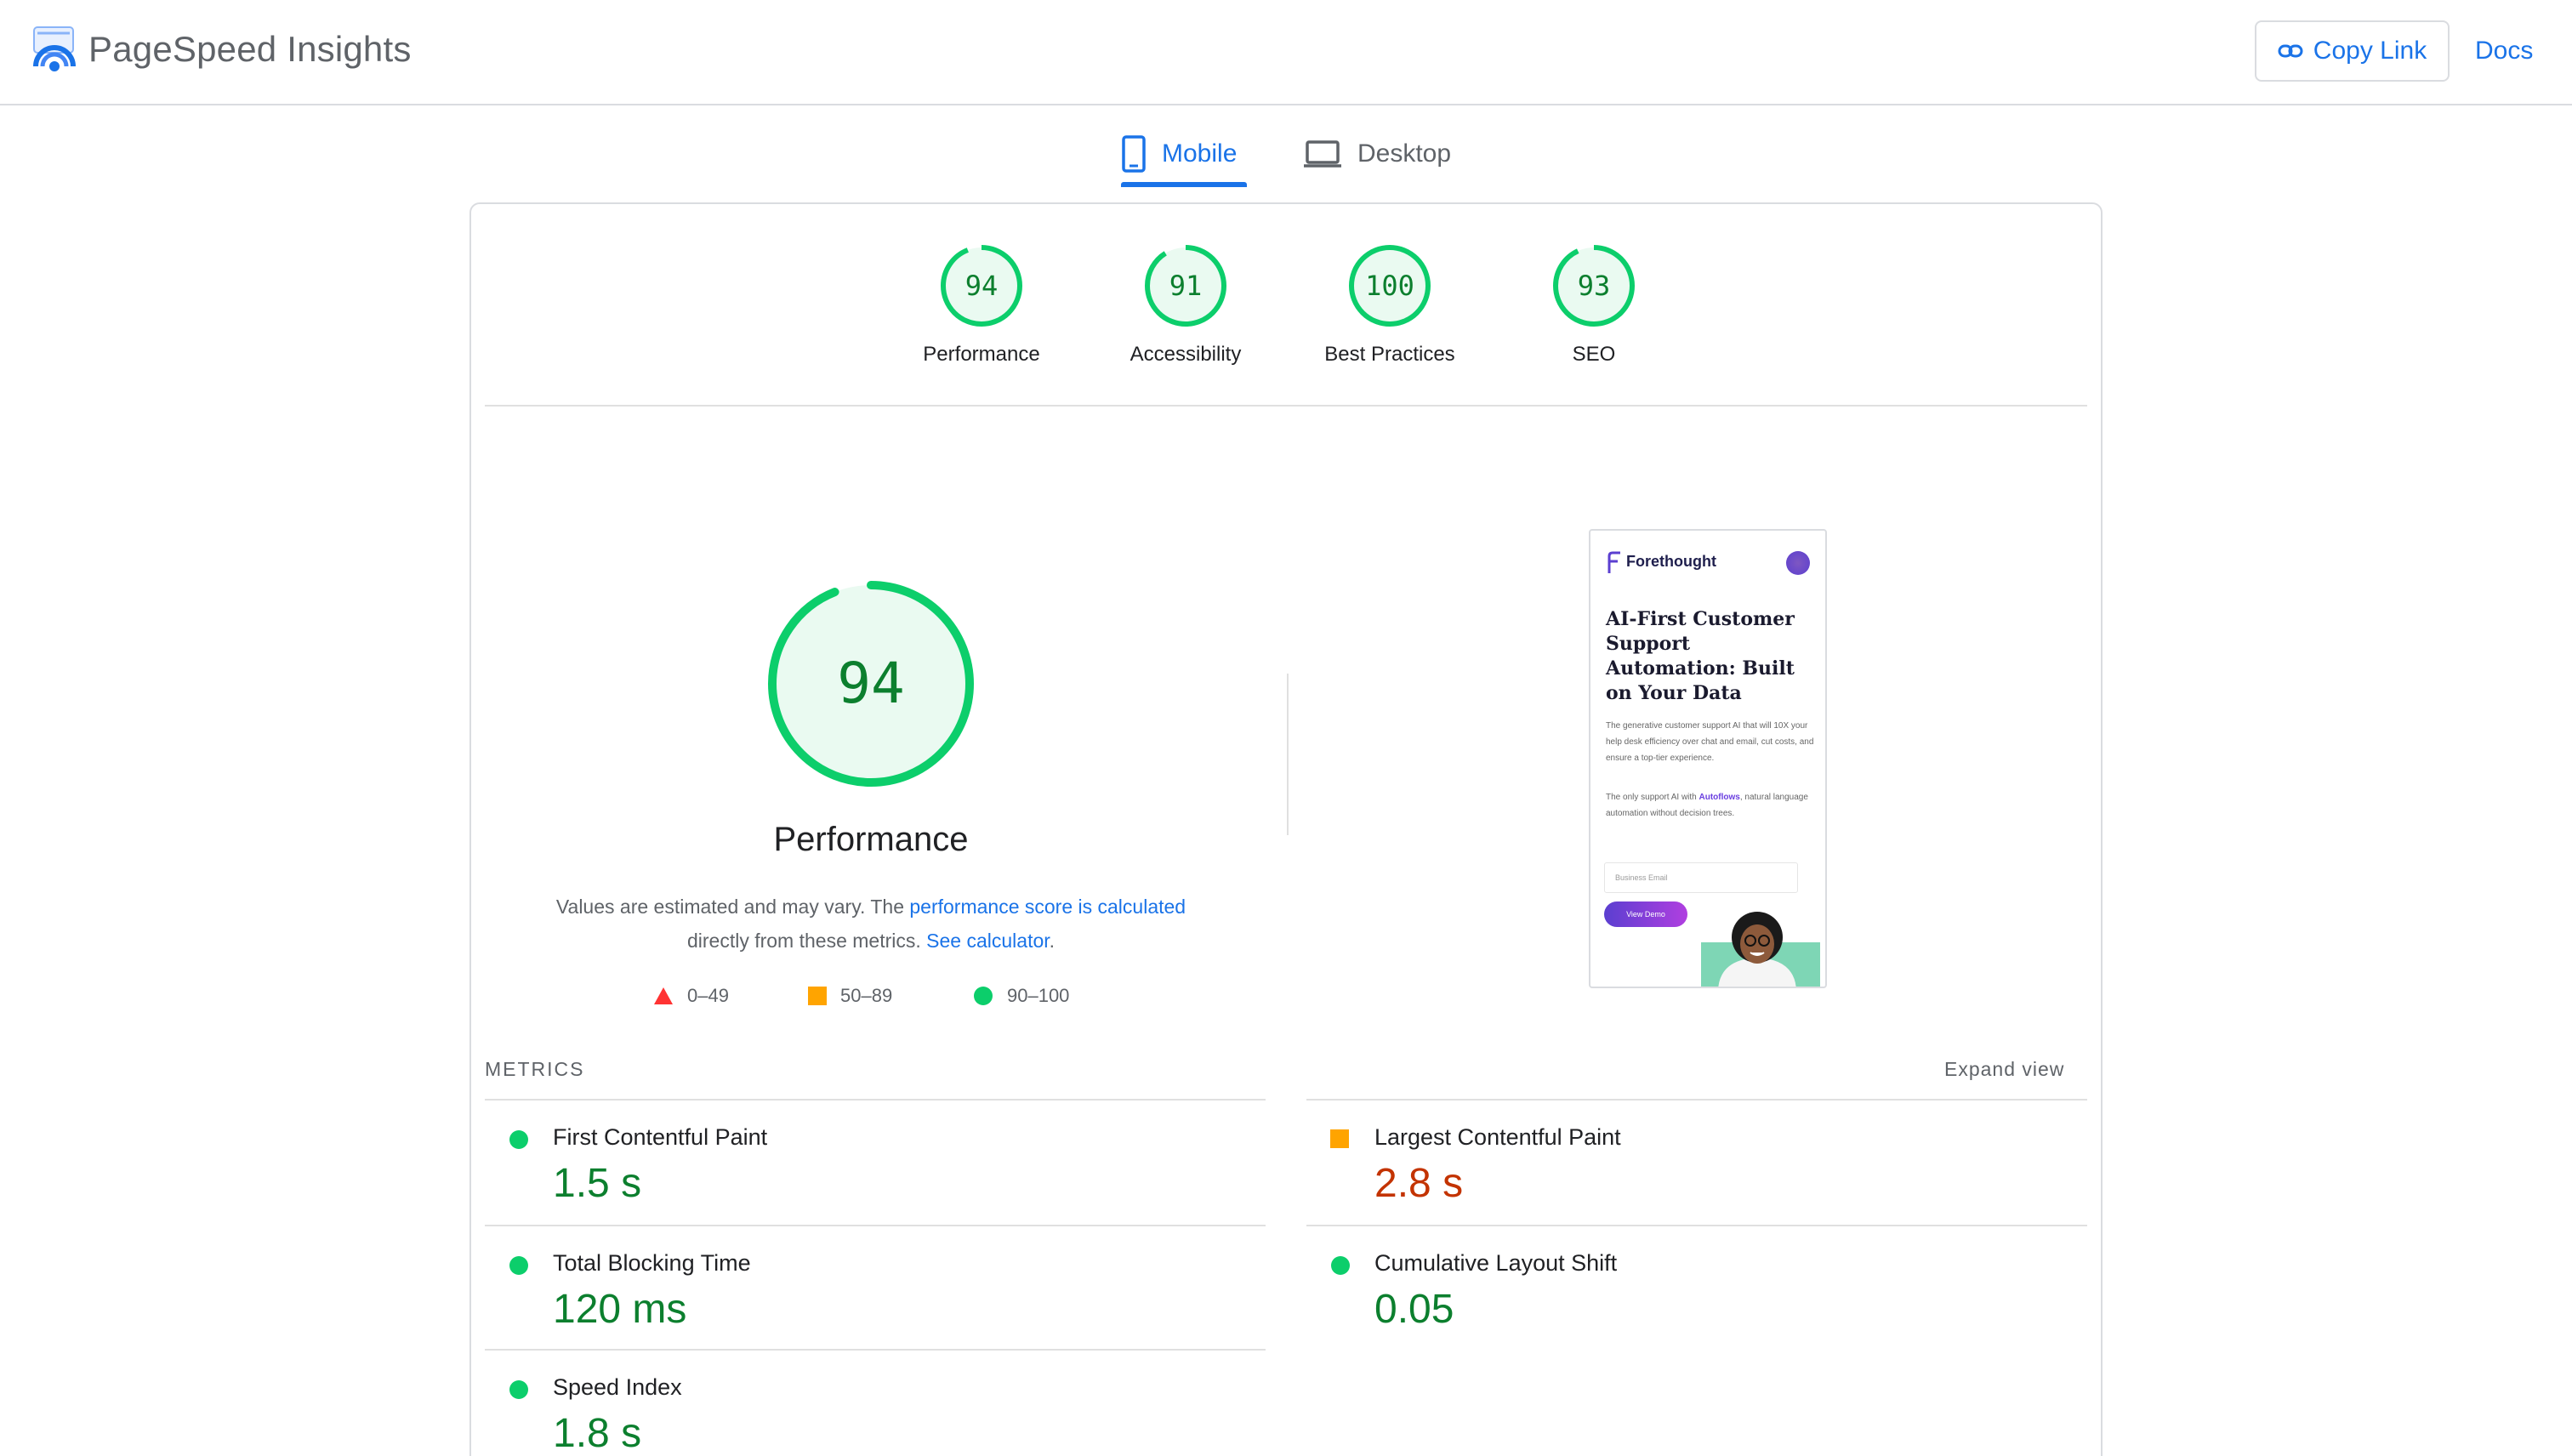 The height and width of the screenshot is (1456, 2572). I want to click on screenshot-brand: Forethought, so click(1671, 561).